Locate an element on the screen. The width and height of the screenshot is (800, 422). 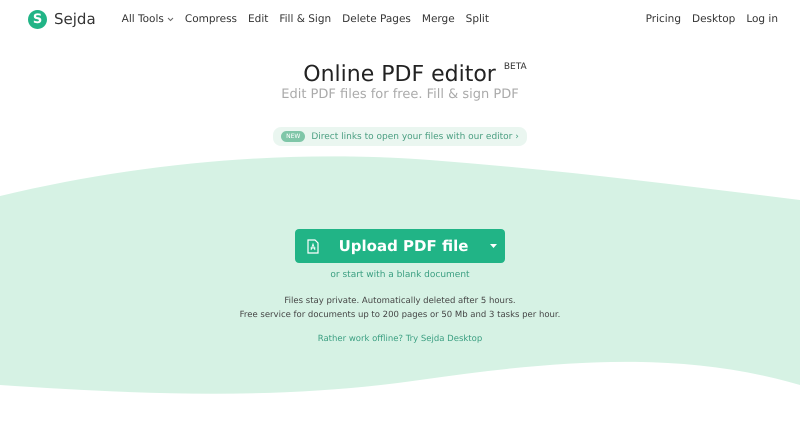
caret-icon is located at coordinates (494, 246).